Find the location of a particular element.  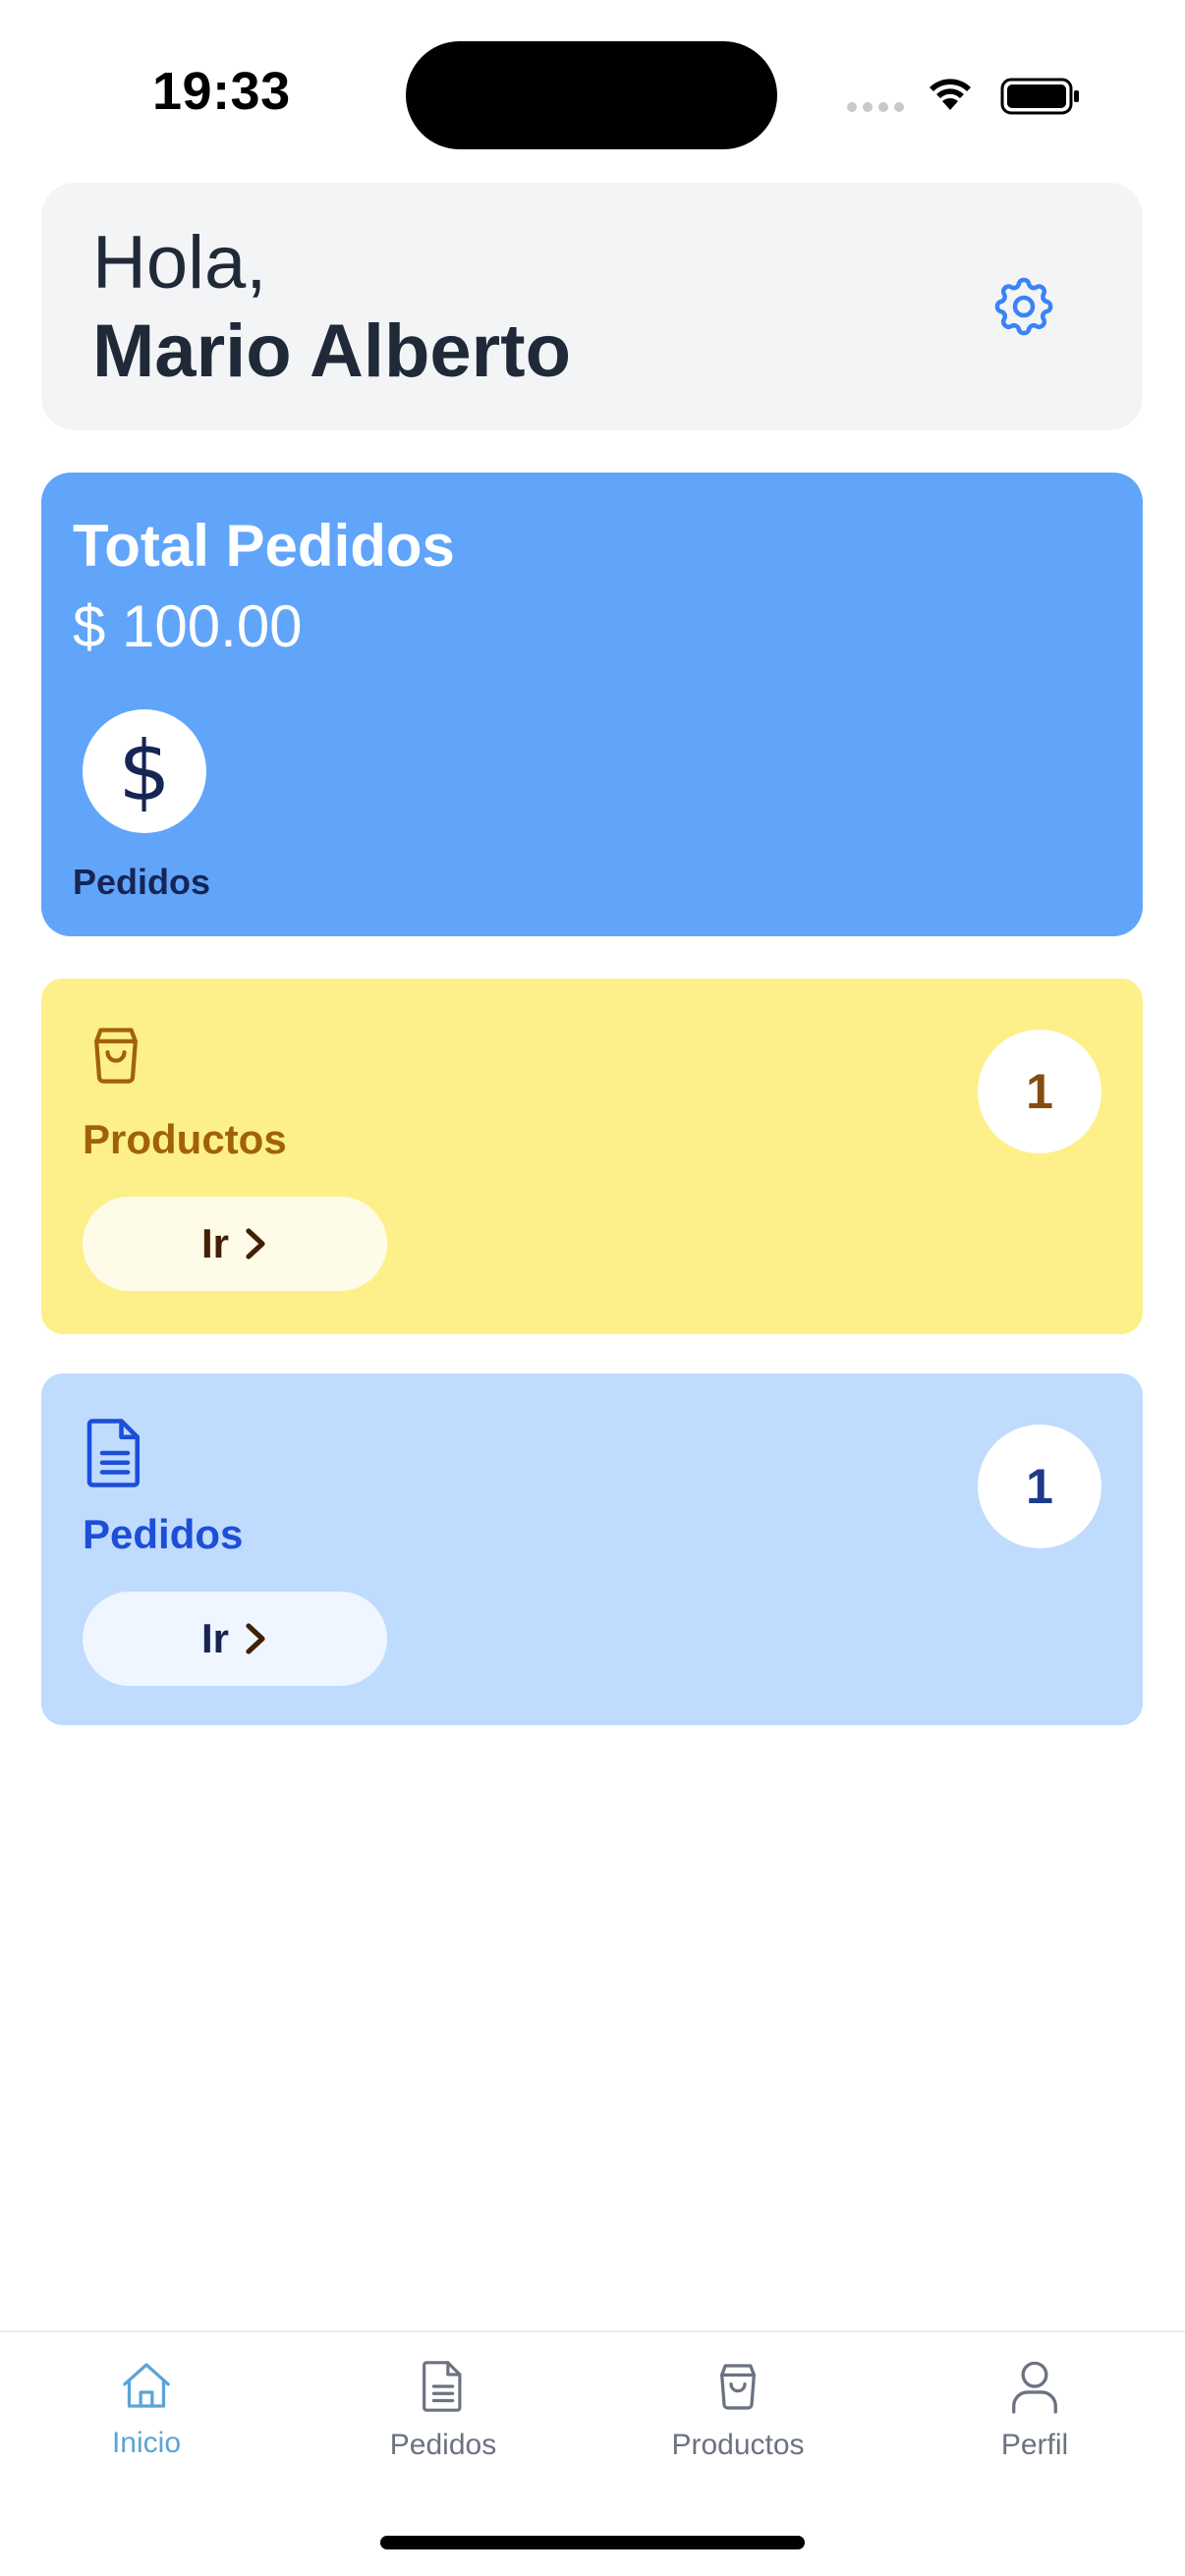

products-go-button: Ir is located at coordinates (235, 1244).